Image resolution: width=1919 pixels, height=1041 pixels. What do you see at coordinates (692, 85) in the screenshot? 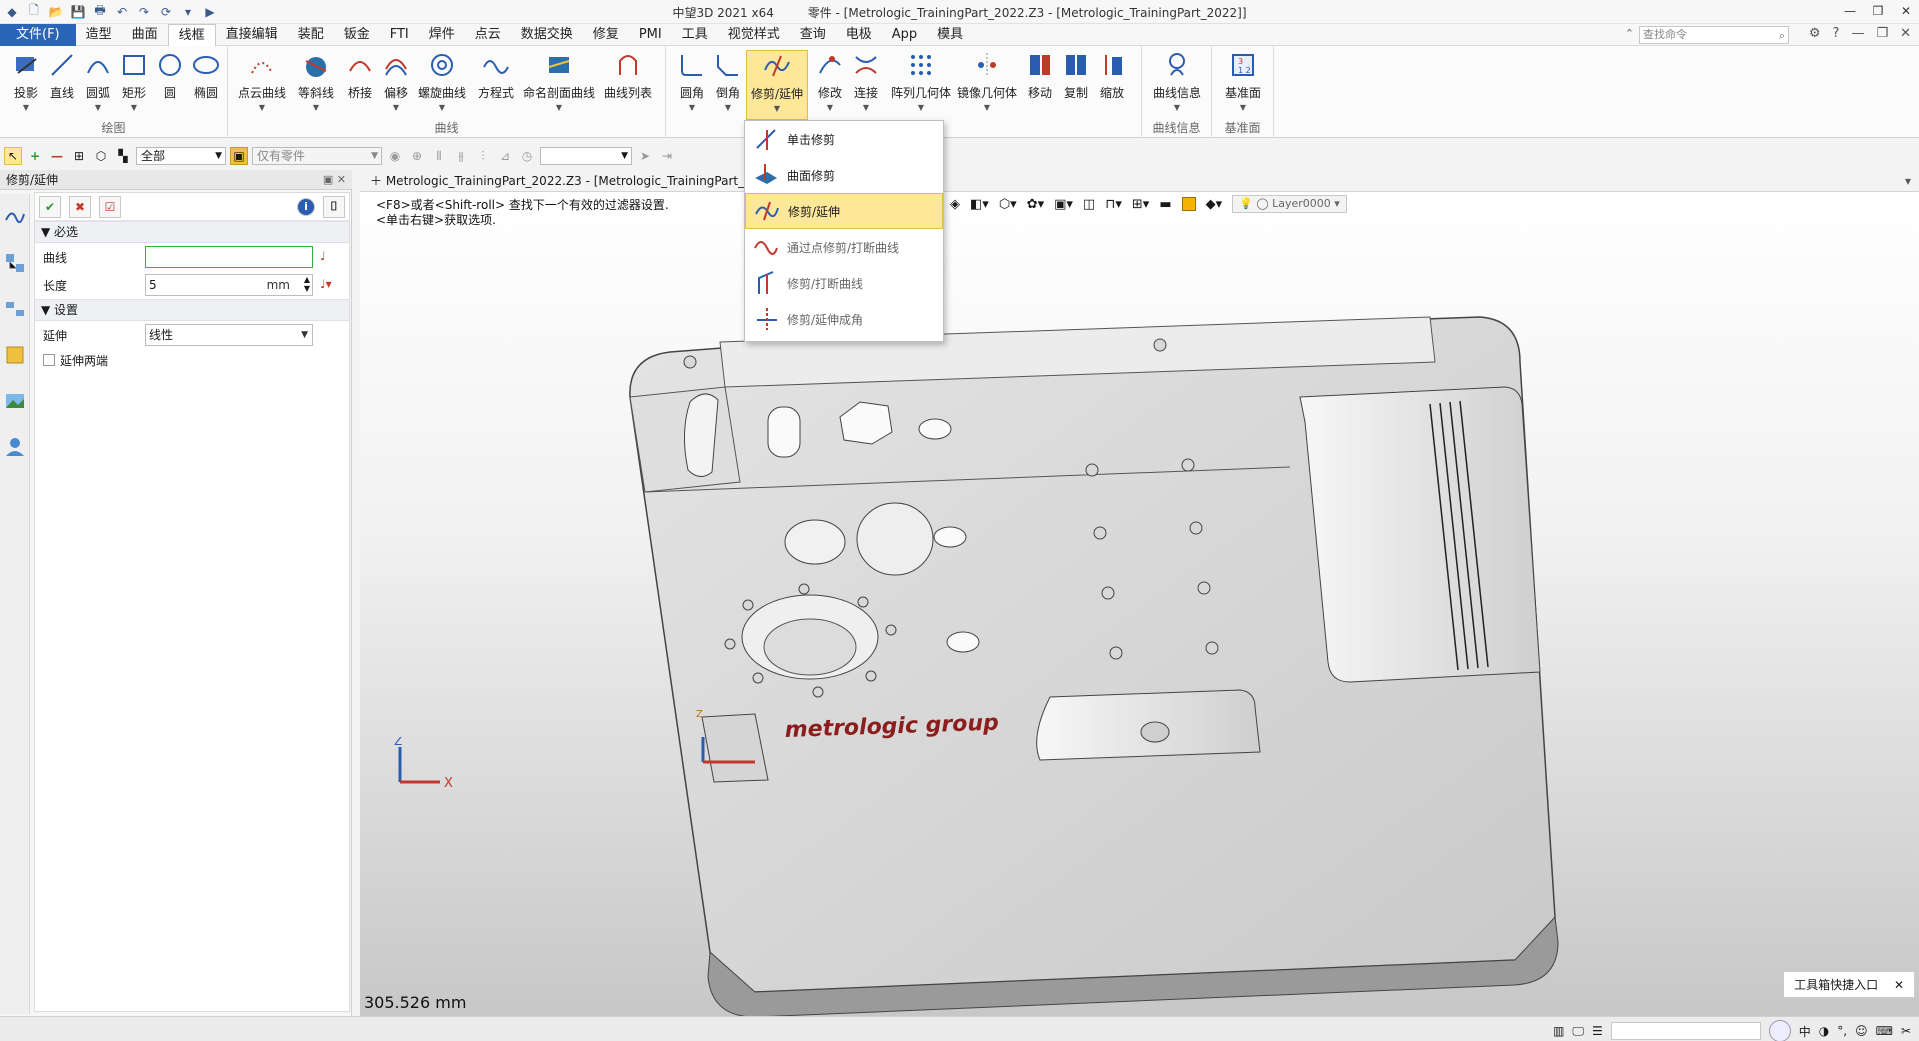
I see `fillet-button: 圆角 ▼` at bounding box center [692, 85].